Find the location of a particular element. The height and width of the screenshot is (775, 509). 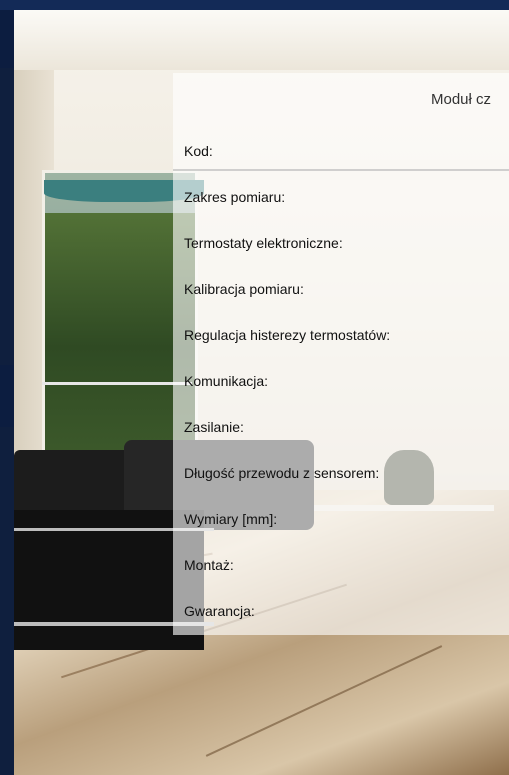

spec-label-montaz: Montaż: is located at coordinates (209, 565).